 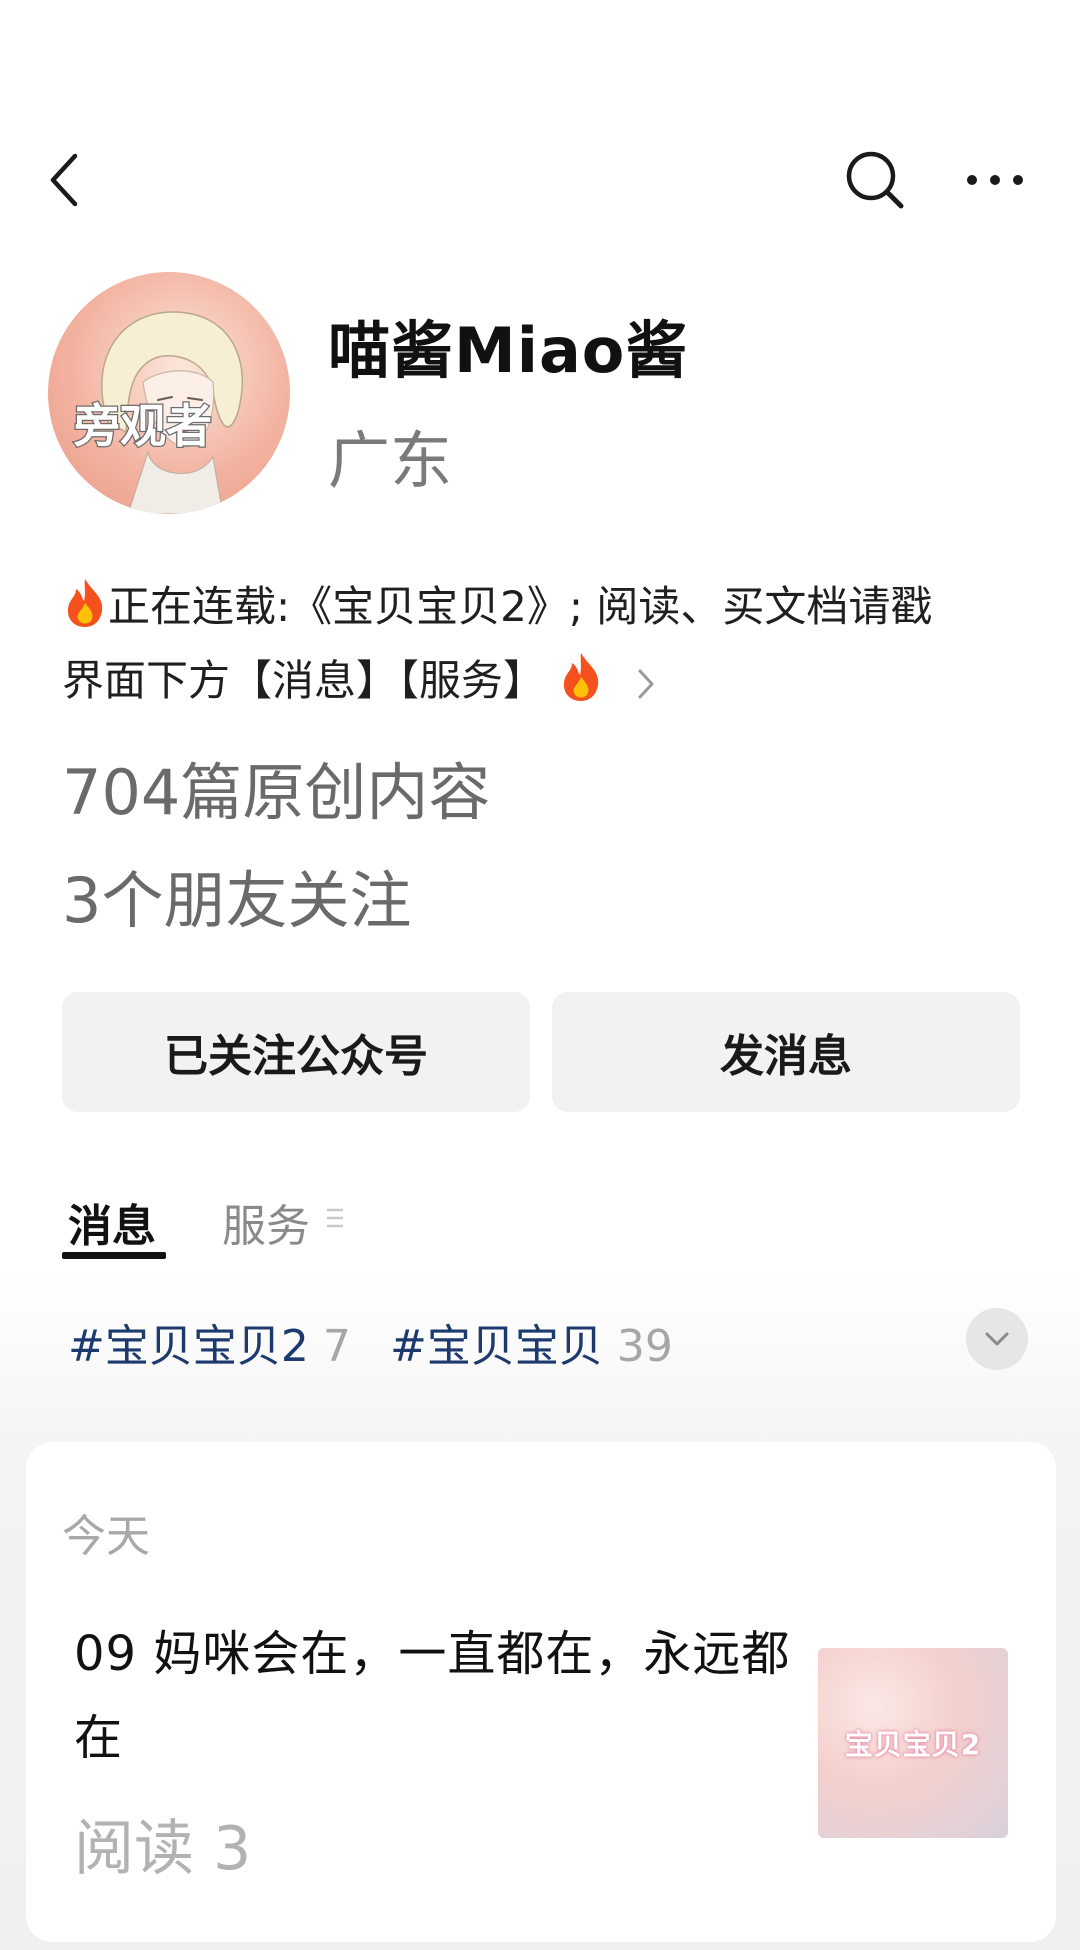 What do you see at coordinates (266, 1222) in the screenshot?
I see `tab-services: 服务` at bounding box center [266, 1222].